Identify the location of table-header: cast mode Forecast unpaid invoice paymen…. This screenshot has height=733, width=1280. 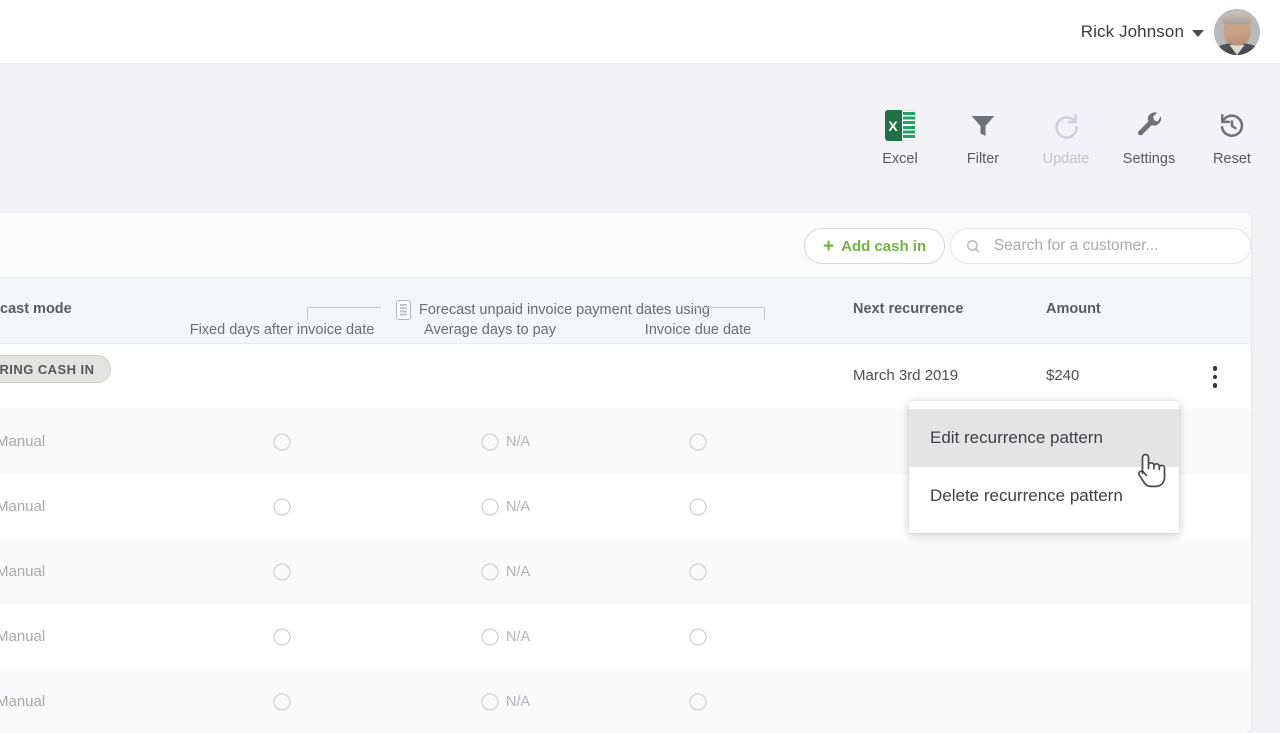
(625, 310).